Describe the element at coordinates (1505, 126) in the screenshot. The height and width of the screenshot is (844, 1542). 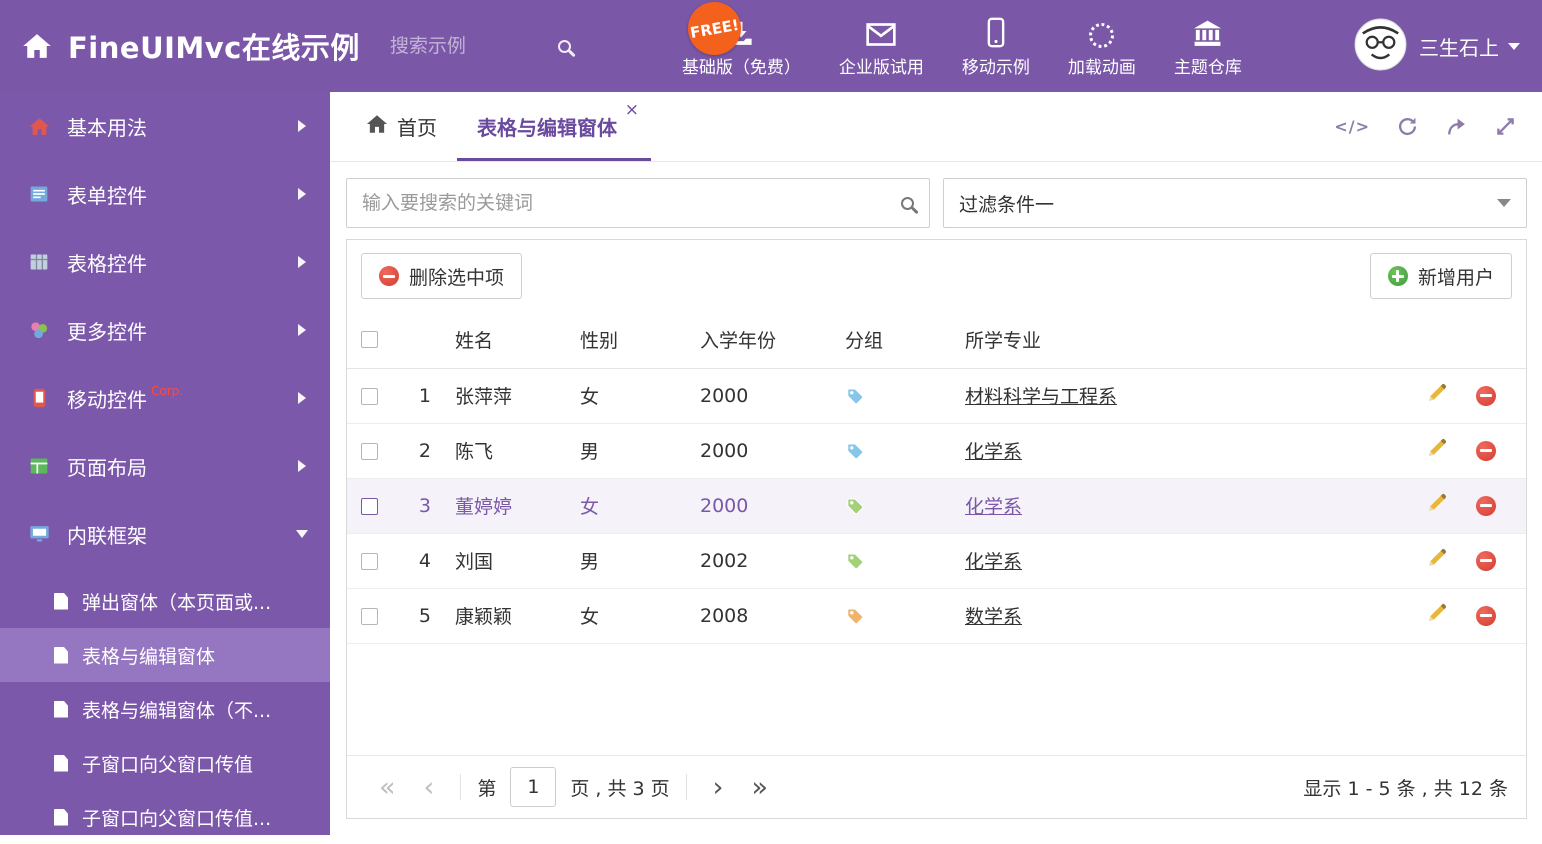
I see `expand-icon` at that location.